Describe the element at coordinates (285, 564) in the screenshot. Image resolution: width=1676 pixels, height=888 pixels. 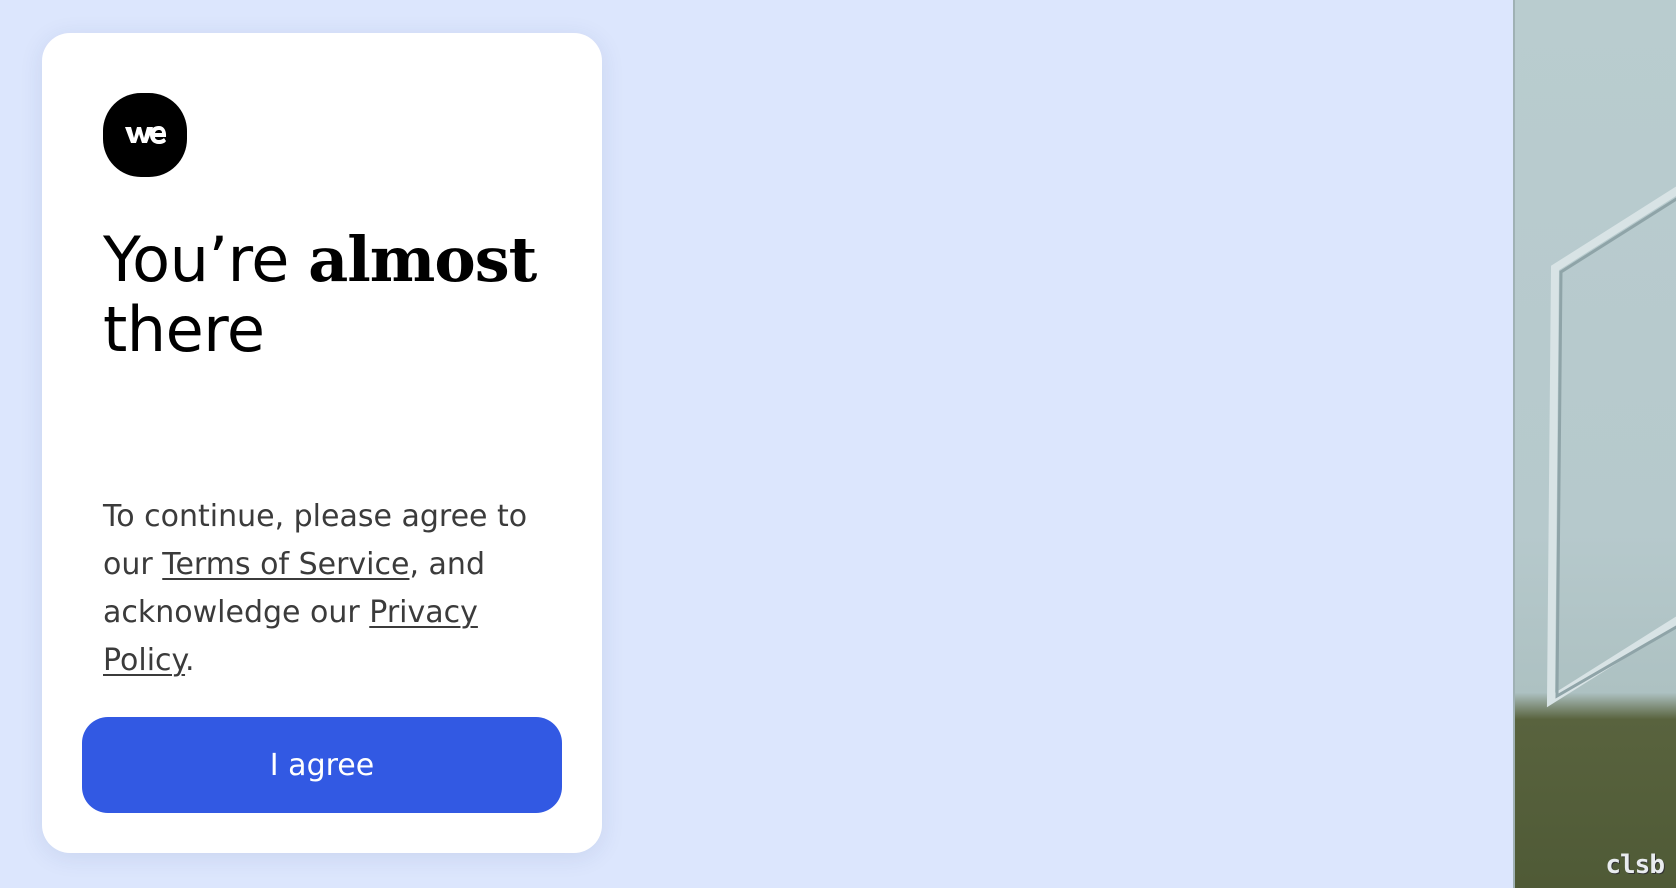
I see `terms-of-service-link: Terms of Service` at that location.